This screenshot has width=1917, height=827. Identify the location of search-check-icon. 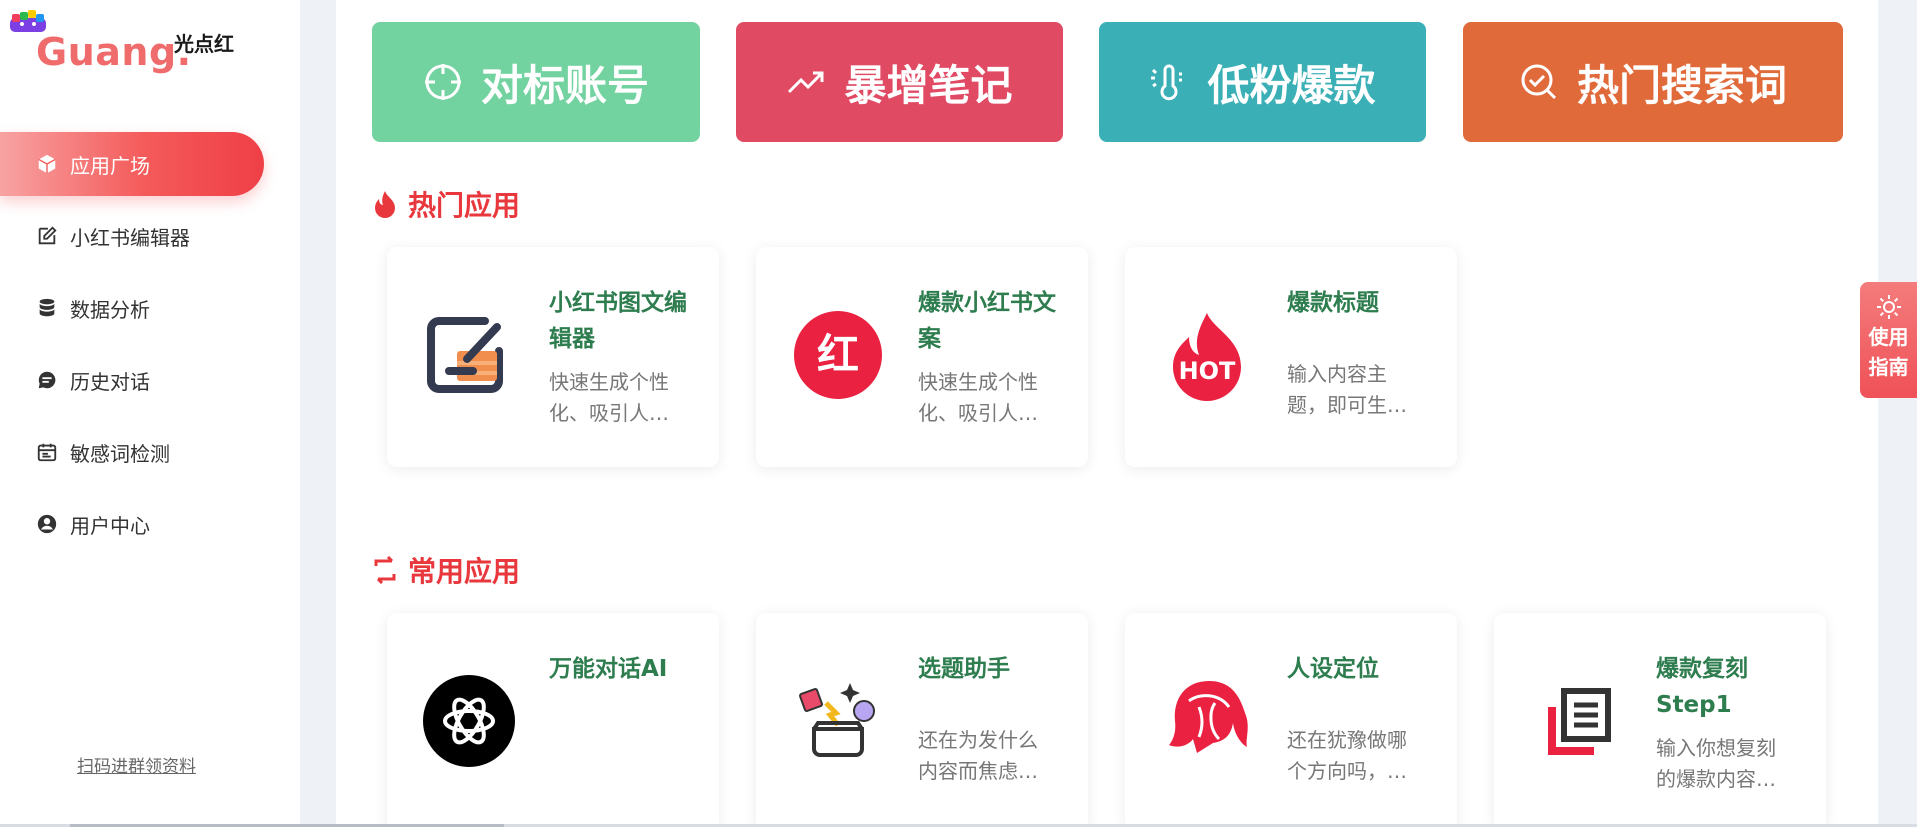
(1539, 82).